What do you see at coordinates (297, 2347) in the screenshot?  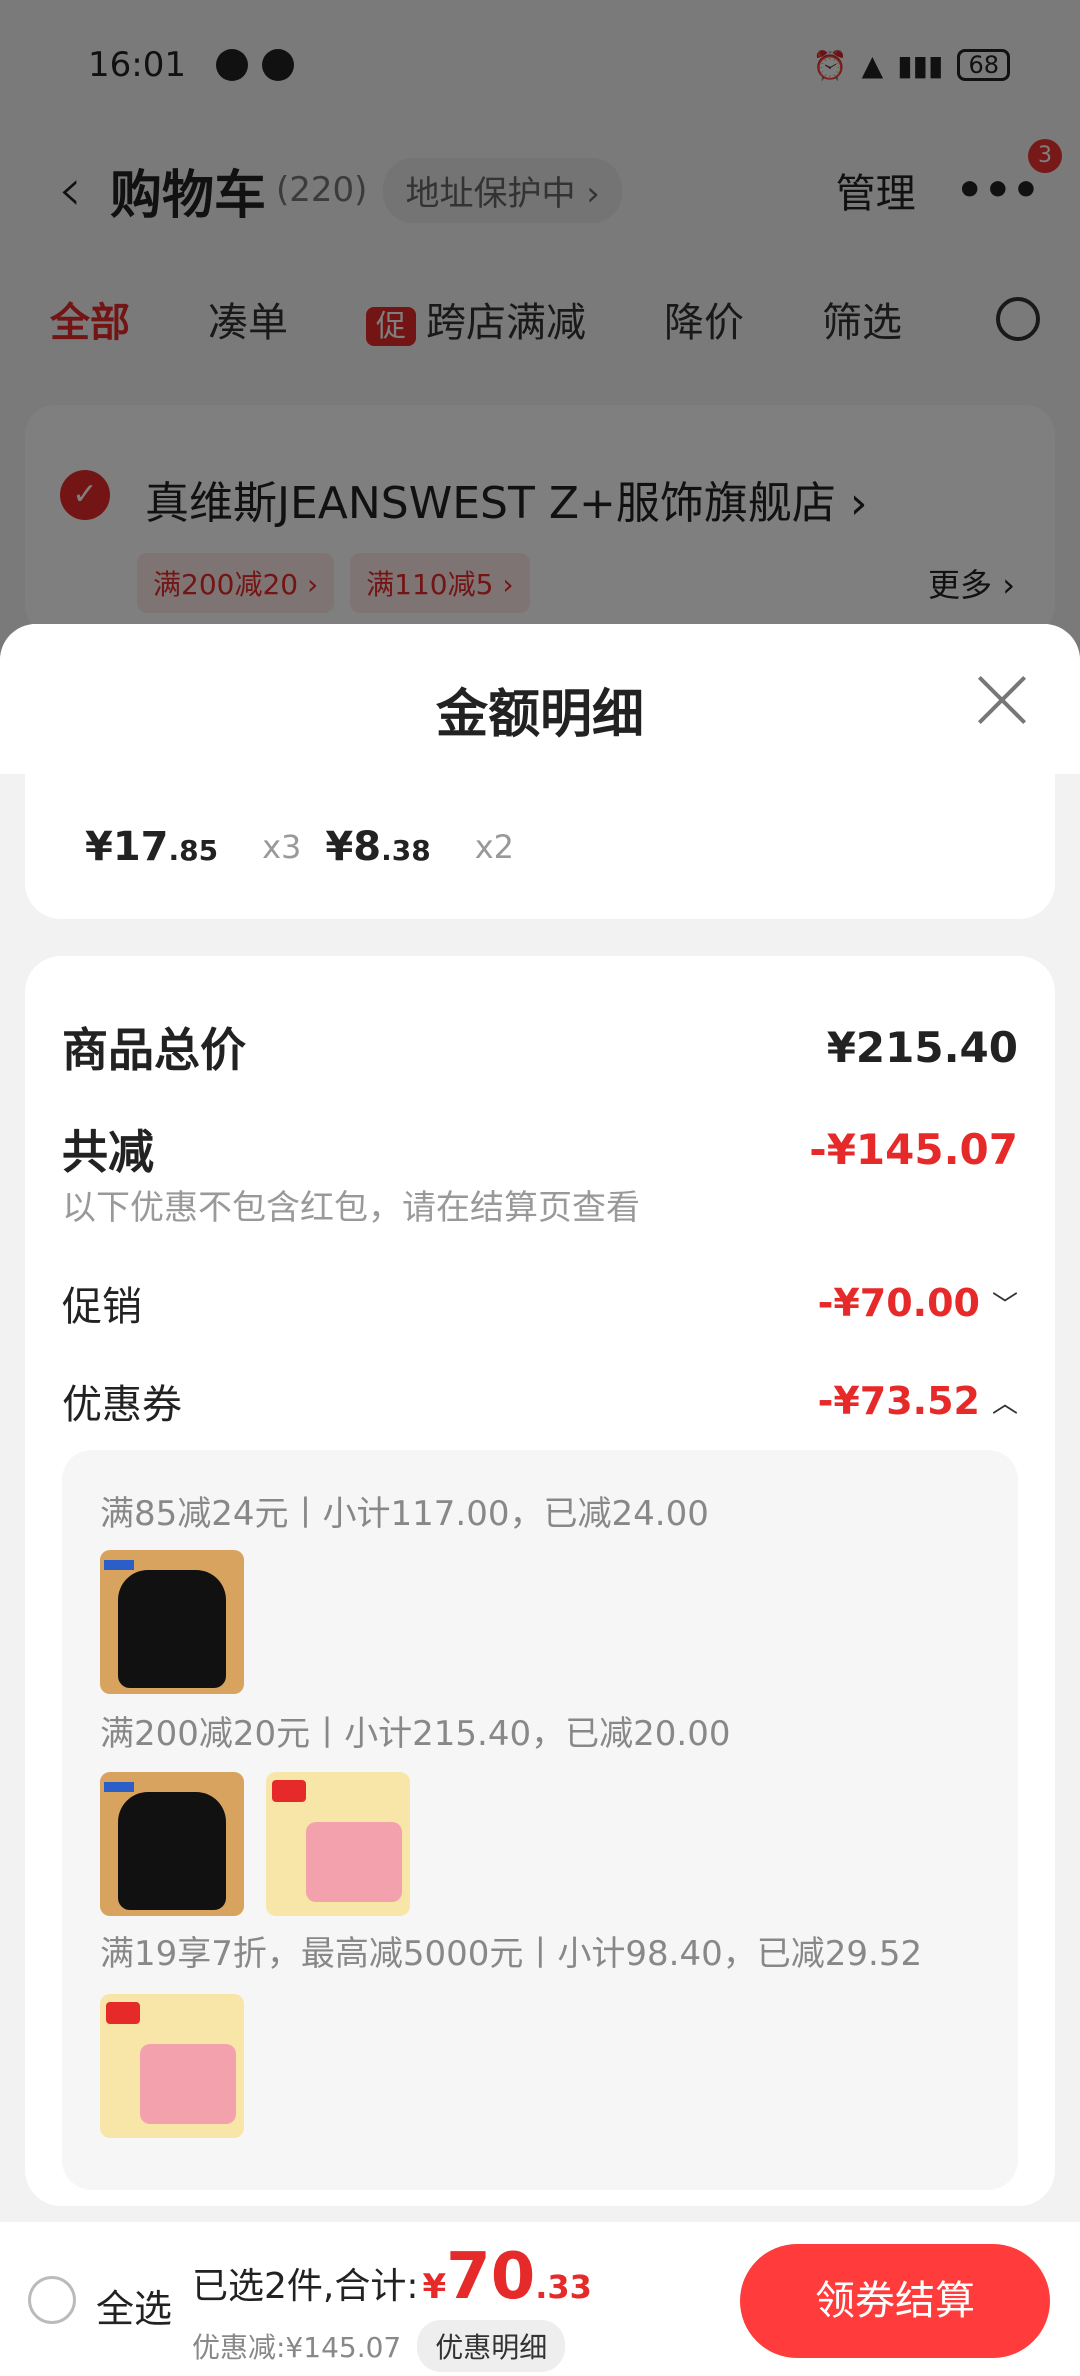 I see `discount-summary: 优惠减:¥145.07` at bounding box center [297, 2347].